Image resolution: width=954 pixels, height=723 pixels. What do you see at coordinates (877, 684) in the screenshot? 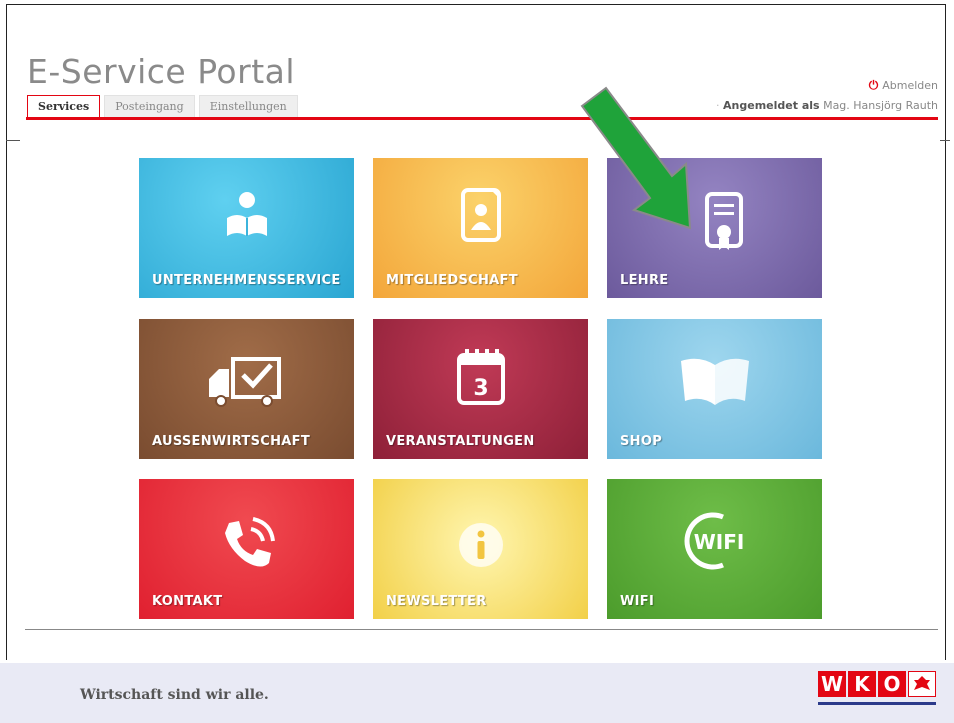
I see `wko-logo: W K O` at bounding box center [877, 684].